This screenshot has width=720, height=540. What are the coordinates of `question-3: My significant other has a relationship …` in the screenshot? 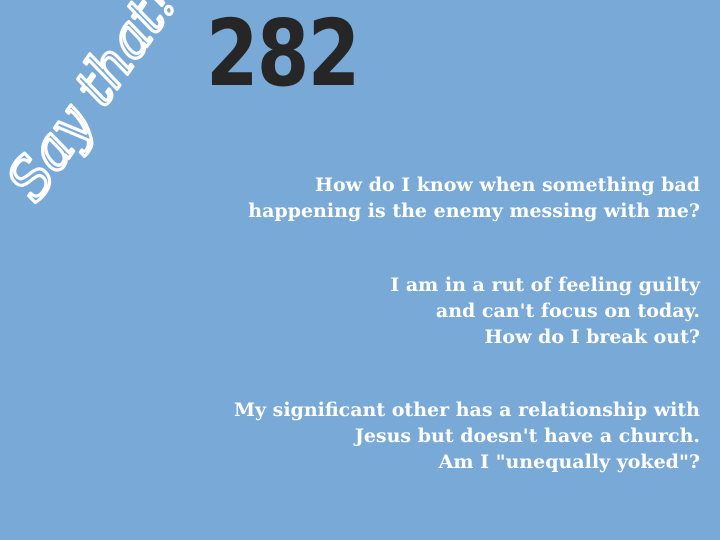 It's located at (450, 436).